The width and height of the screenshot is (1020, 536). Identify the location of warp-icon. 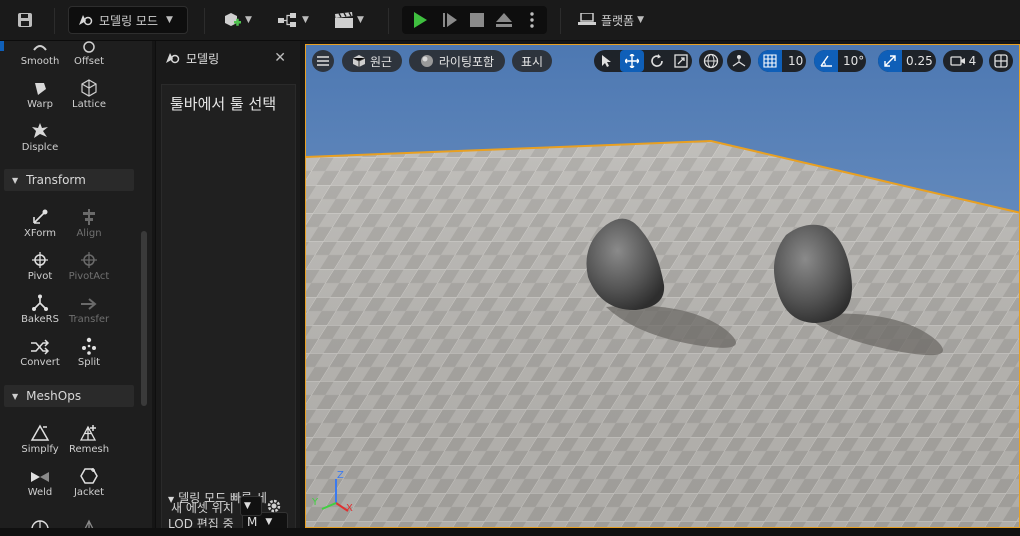
(40, 89).